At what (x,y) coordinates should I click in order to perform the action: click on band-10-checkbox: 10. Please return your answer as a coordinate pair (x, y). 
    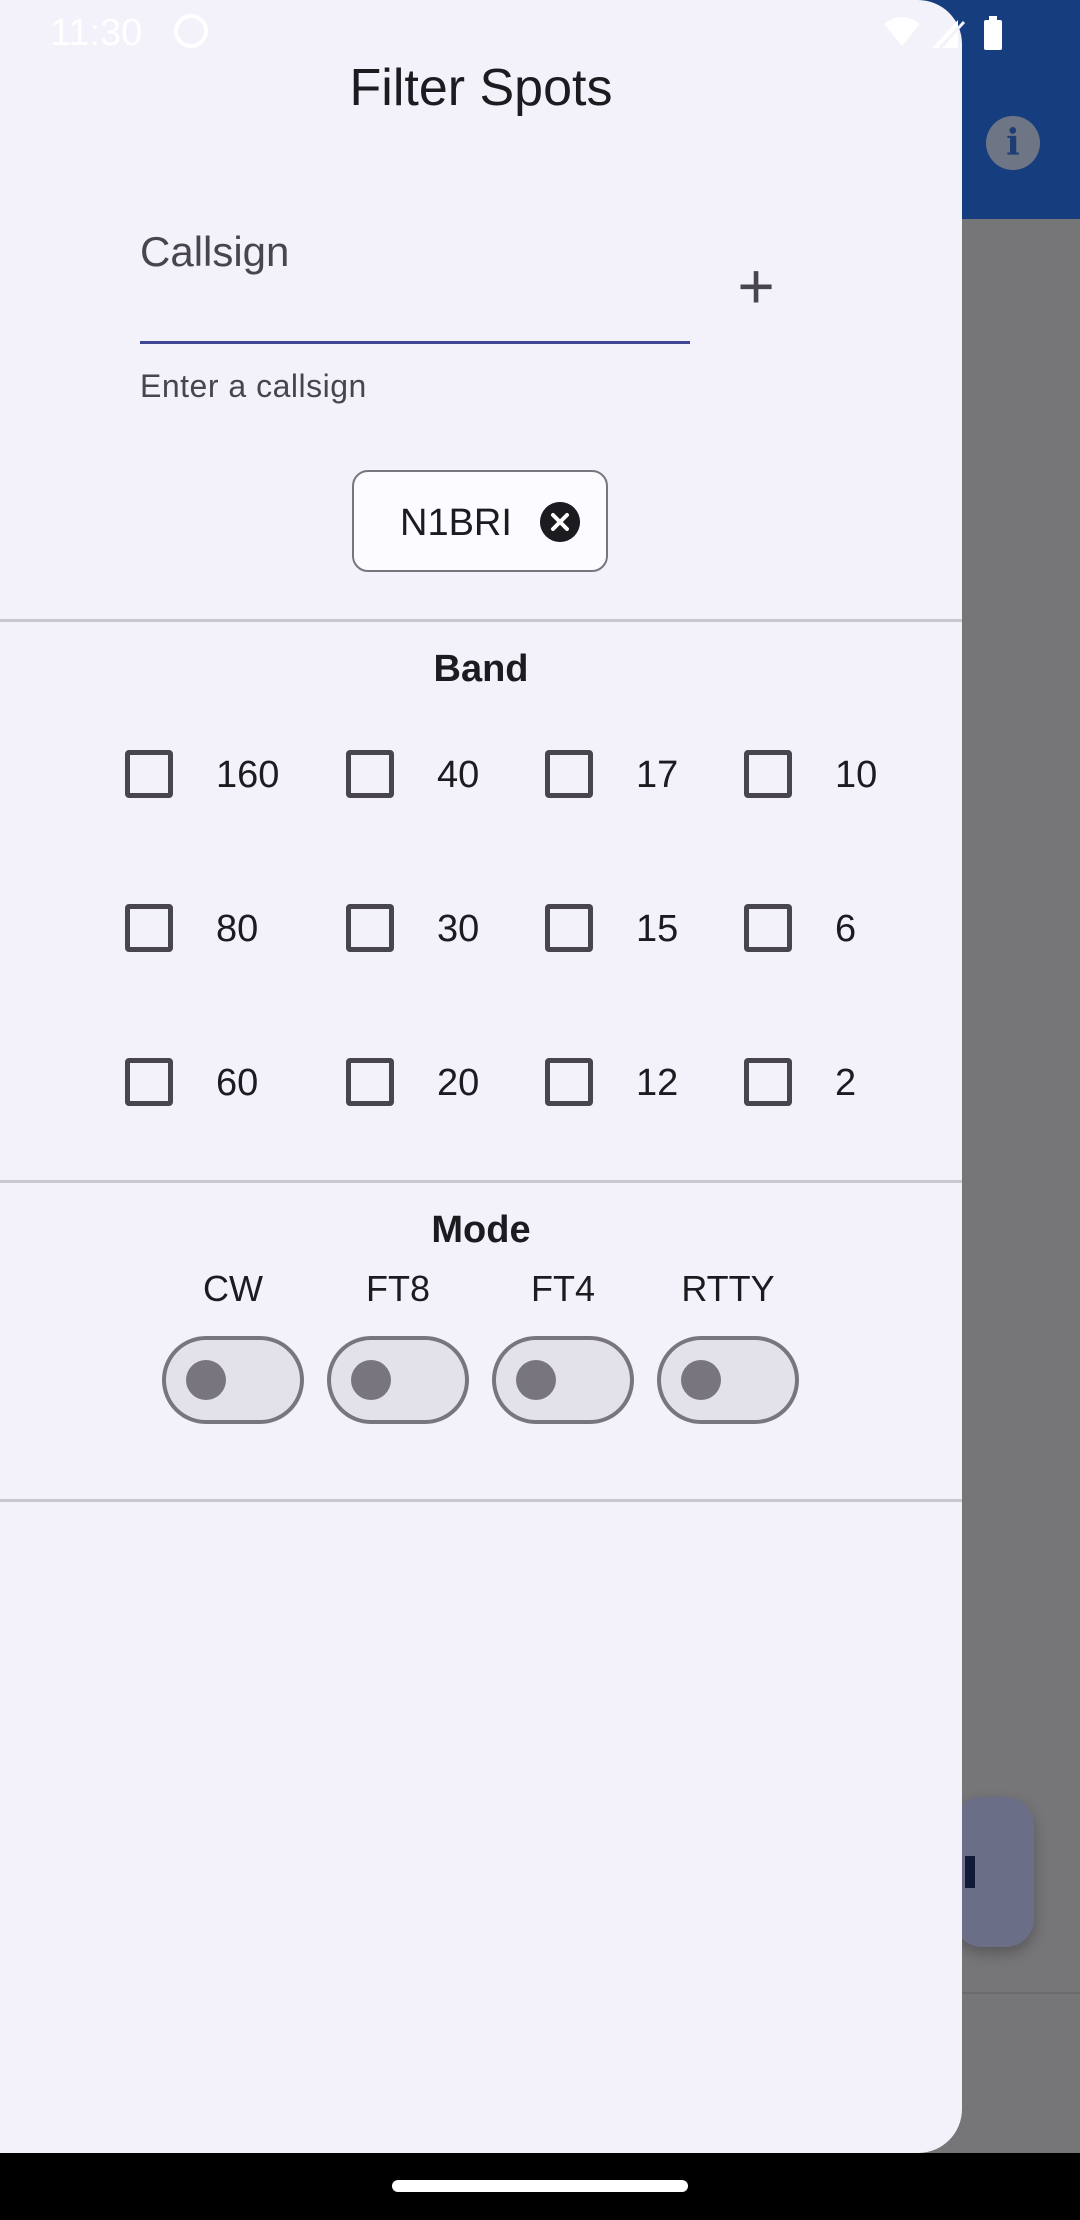
    Looking at the image, I should click on (814, 780).